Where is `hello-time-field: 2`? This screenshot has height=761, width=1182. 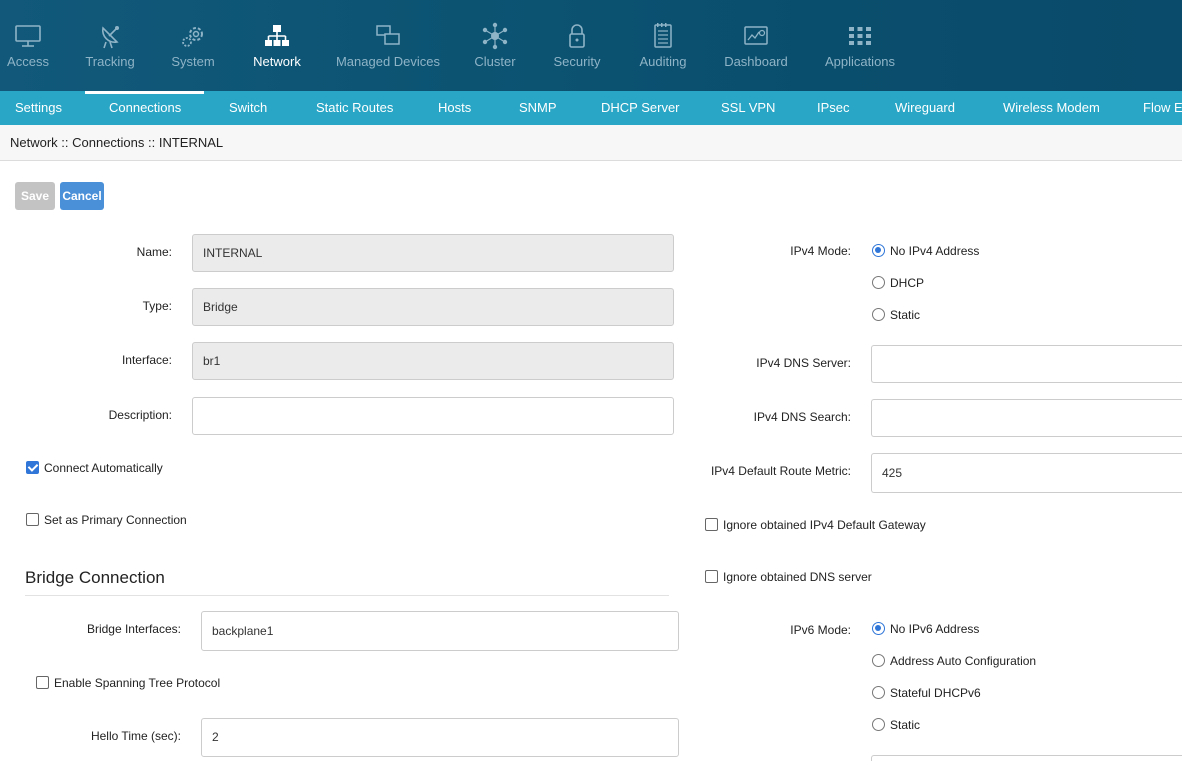 hello-time-field: 2 is located at coordinates (440, 737).